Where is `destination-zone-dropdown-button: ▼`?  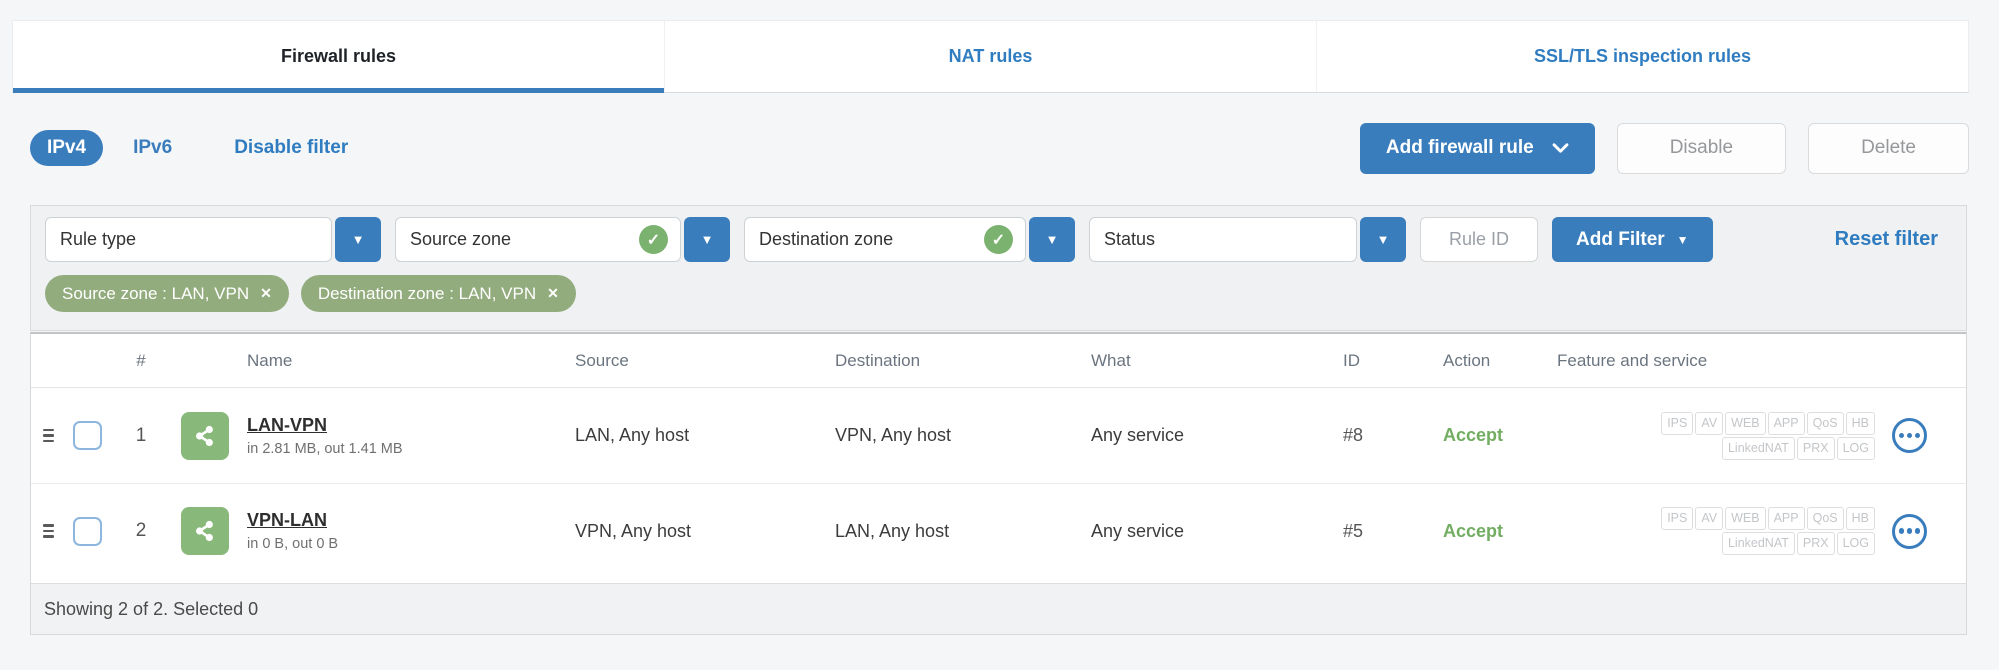 destination-zone-dropdown-button: ▼ is located at coordinates (1052, 239).